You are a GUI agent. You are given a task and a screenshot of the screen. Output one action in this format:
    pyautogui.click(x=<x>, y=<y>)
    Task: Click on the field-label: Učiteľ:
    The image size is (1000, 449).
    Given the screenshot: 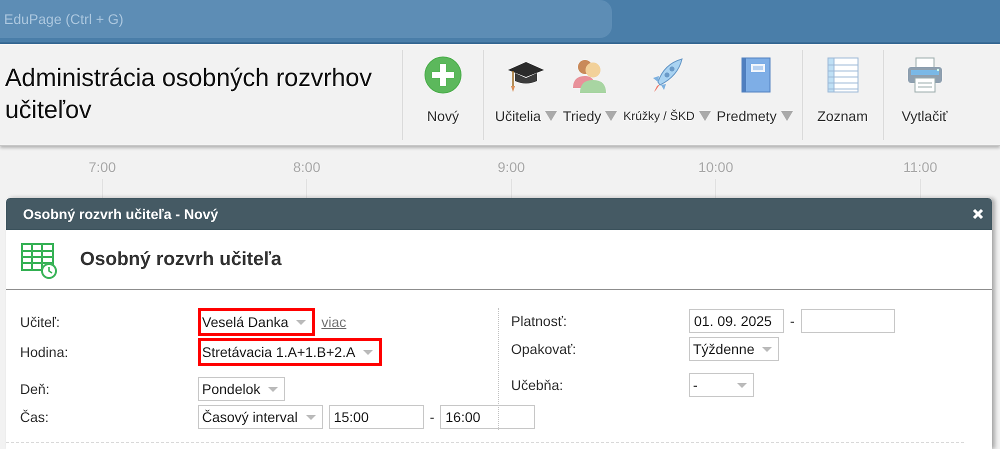 What is the action you would take?
    pyautogui.click(x=40, y=322)
    